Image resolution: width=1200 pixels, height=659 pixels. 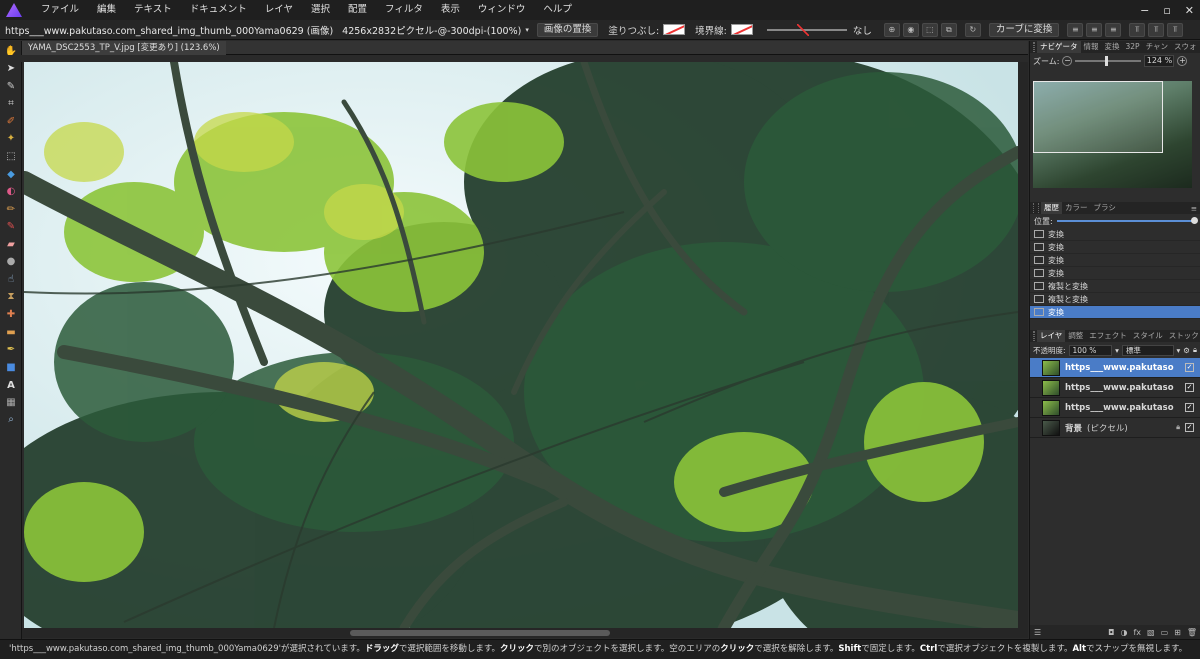 What do you see at coordinates (1183, 336) in the screenshot?
I see `tab-stock: ストック` at bounding box center [1183, 336].